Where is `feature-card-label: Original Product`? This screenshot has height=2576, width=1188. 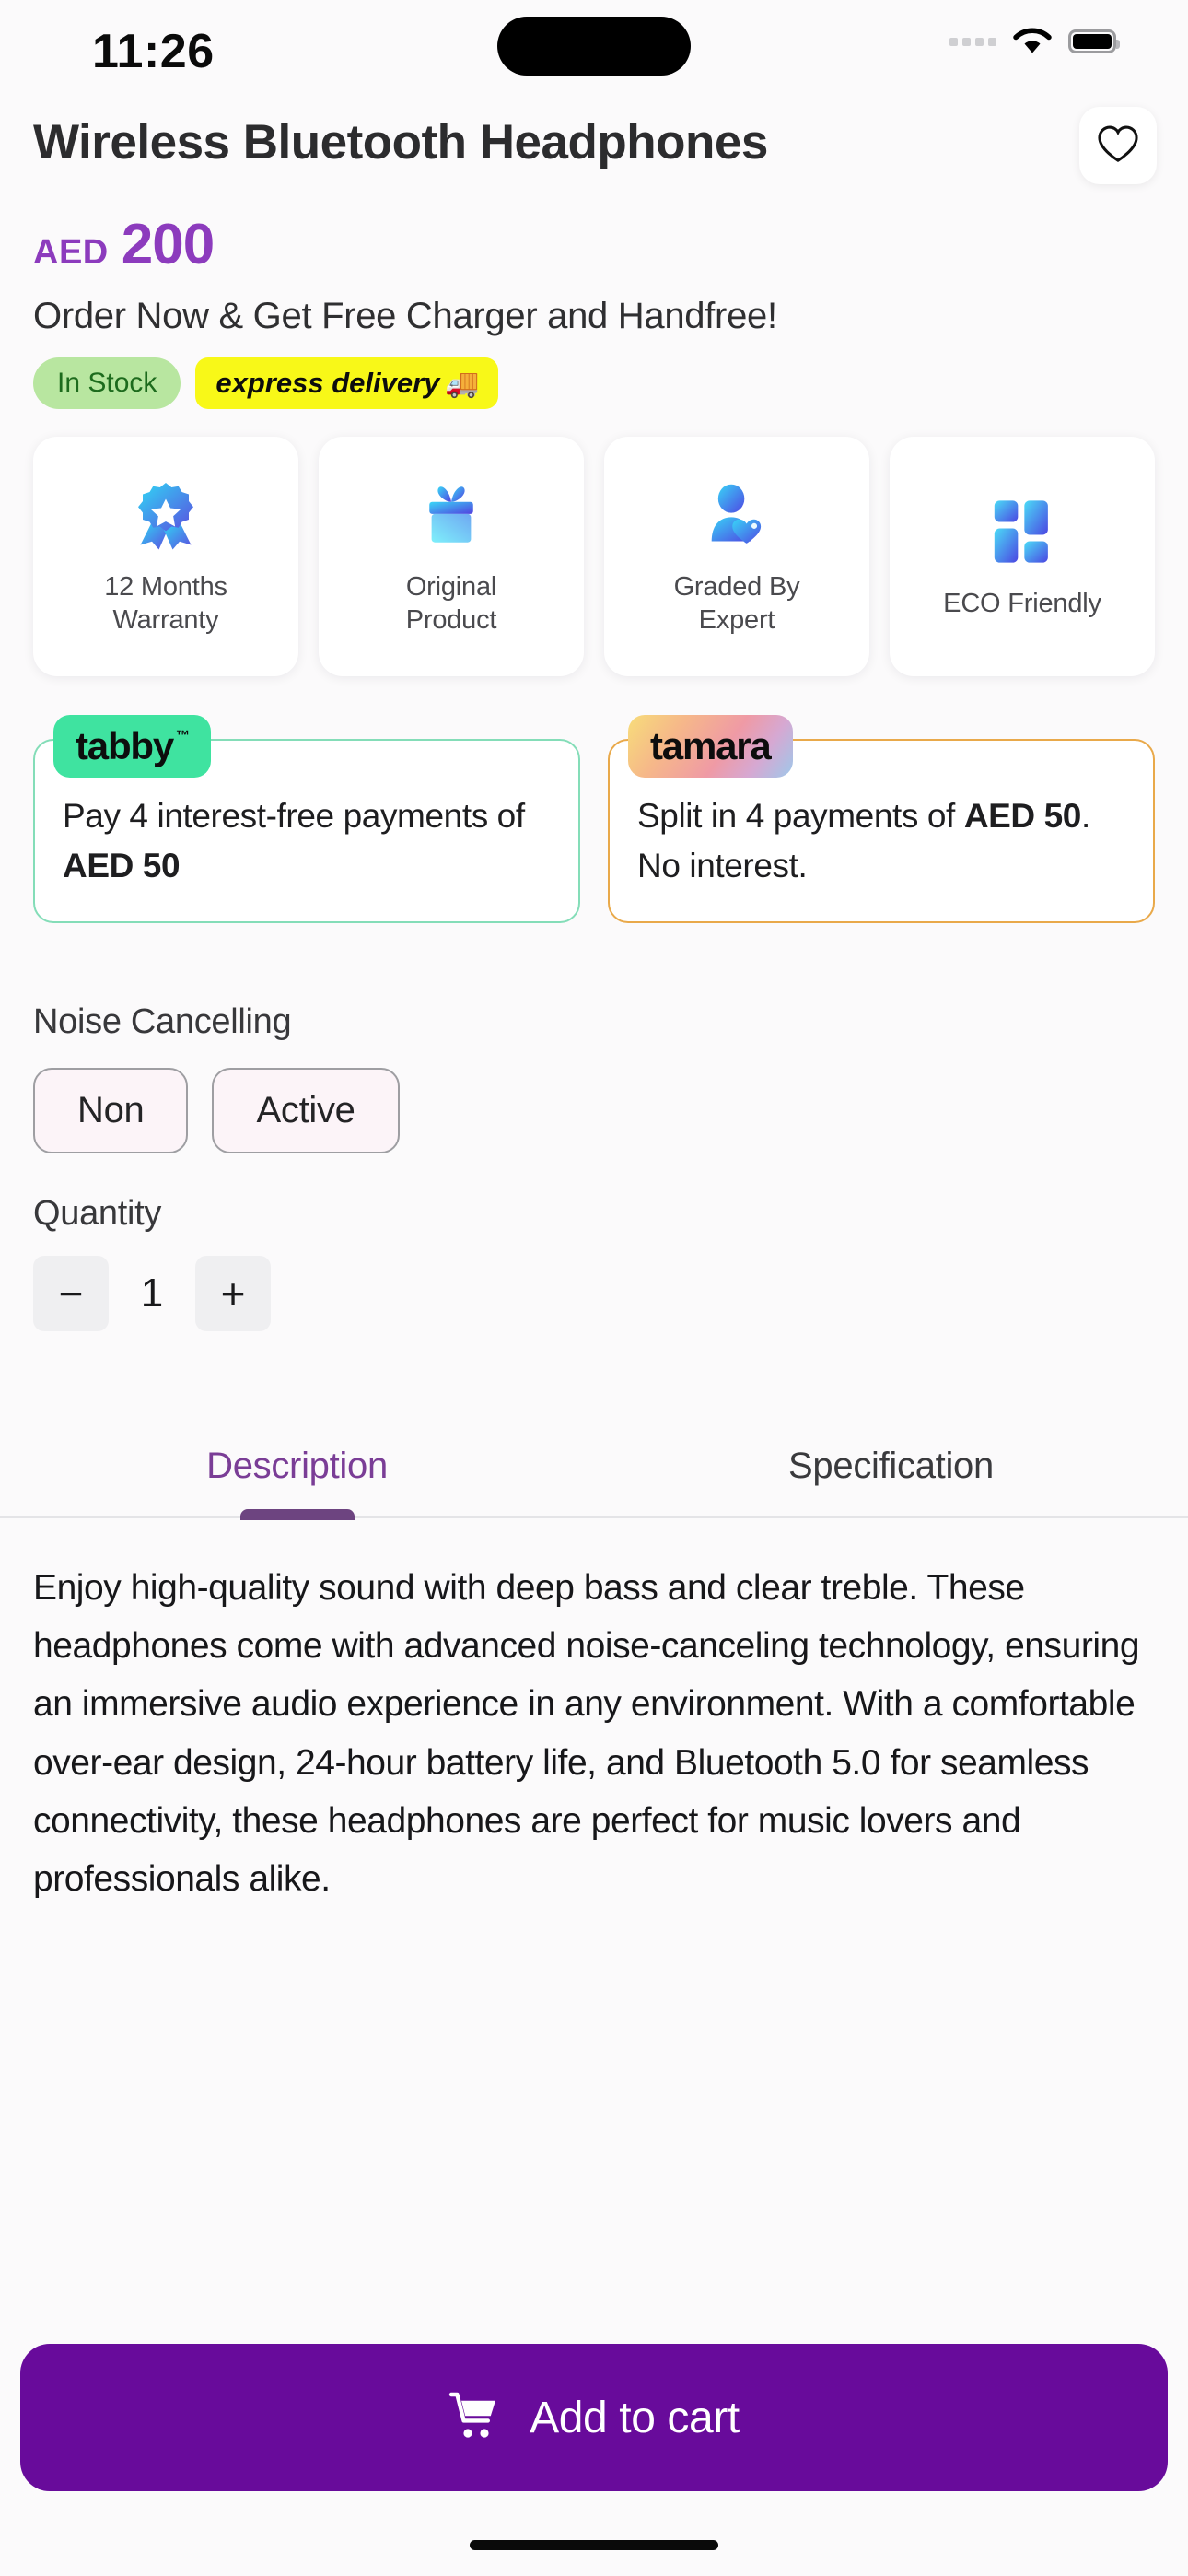 feature-card-label: Original Product is located at coordinates (451, 603).